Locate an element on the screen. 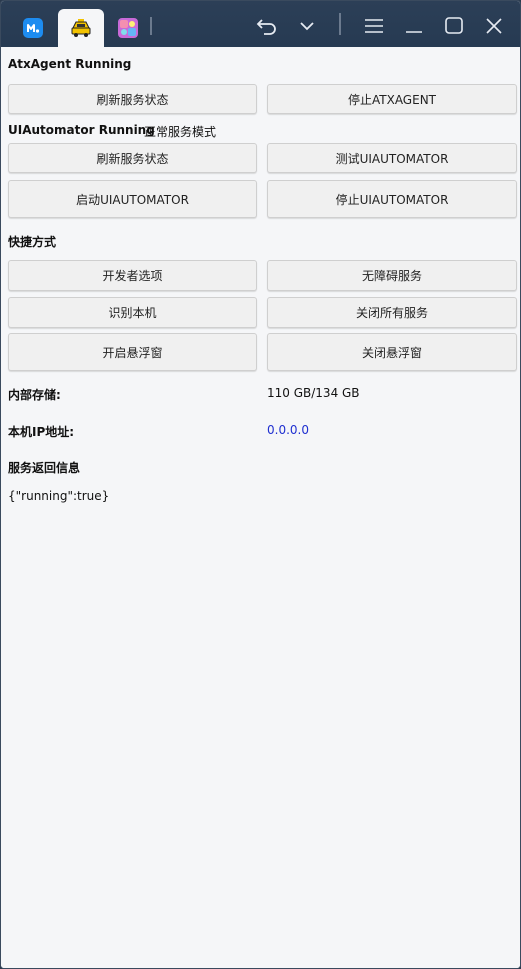  taxi-app-tab is located at coordinates (81, 28).